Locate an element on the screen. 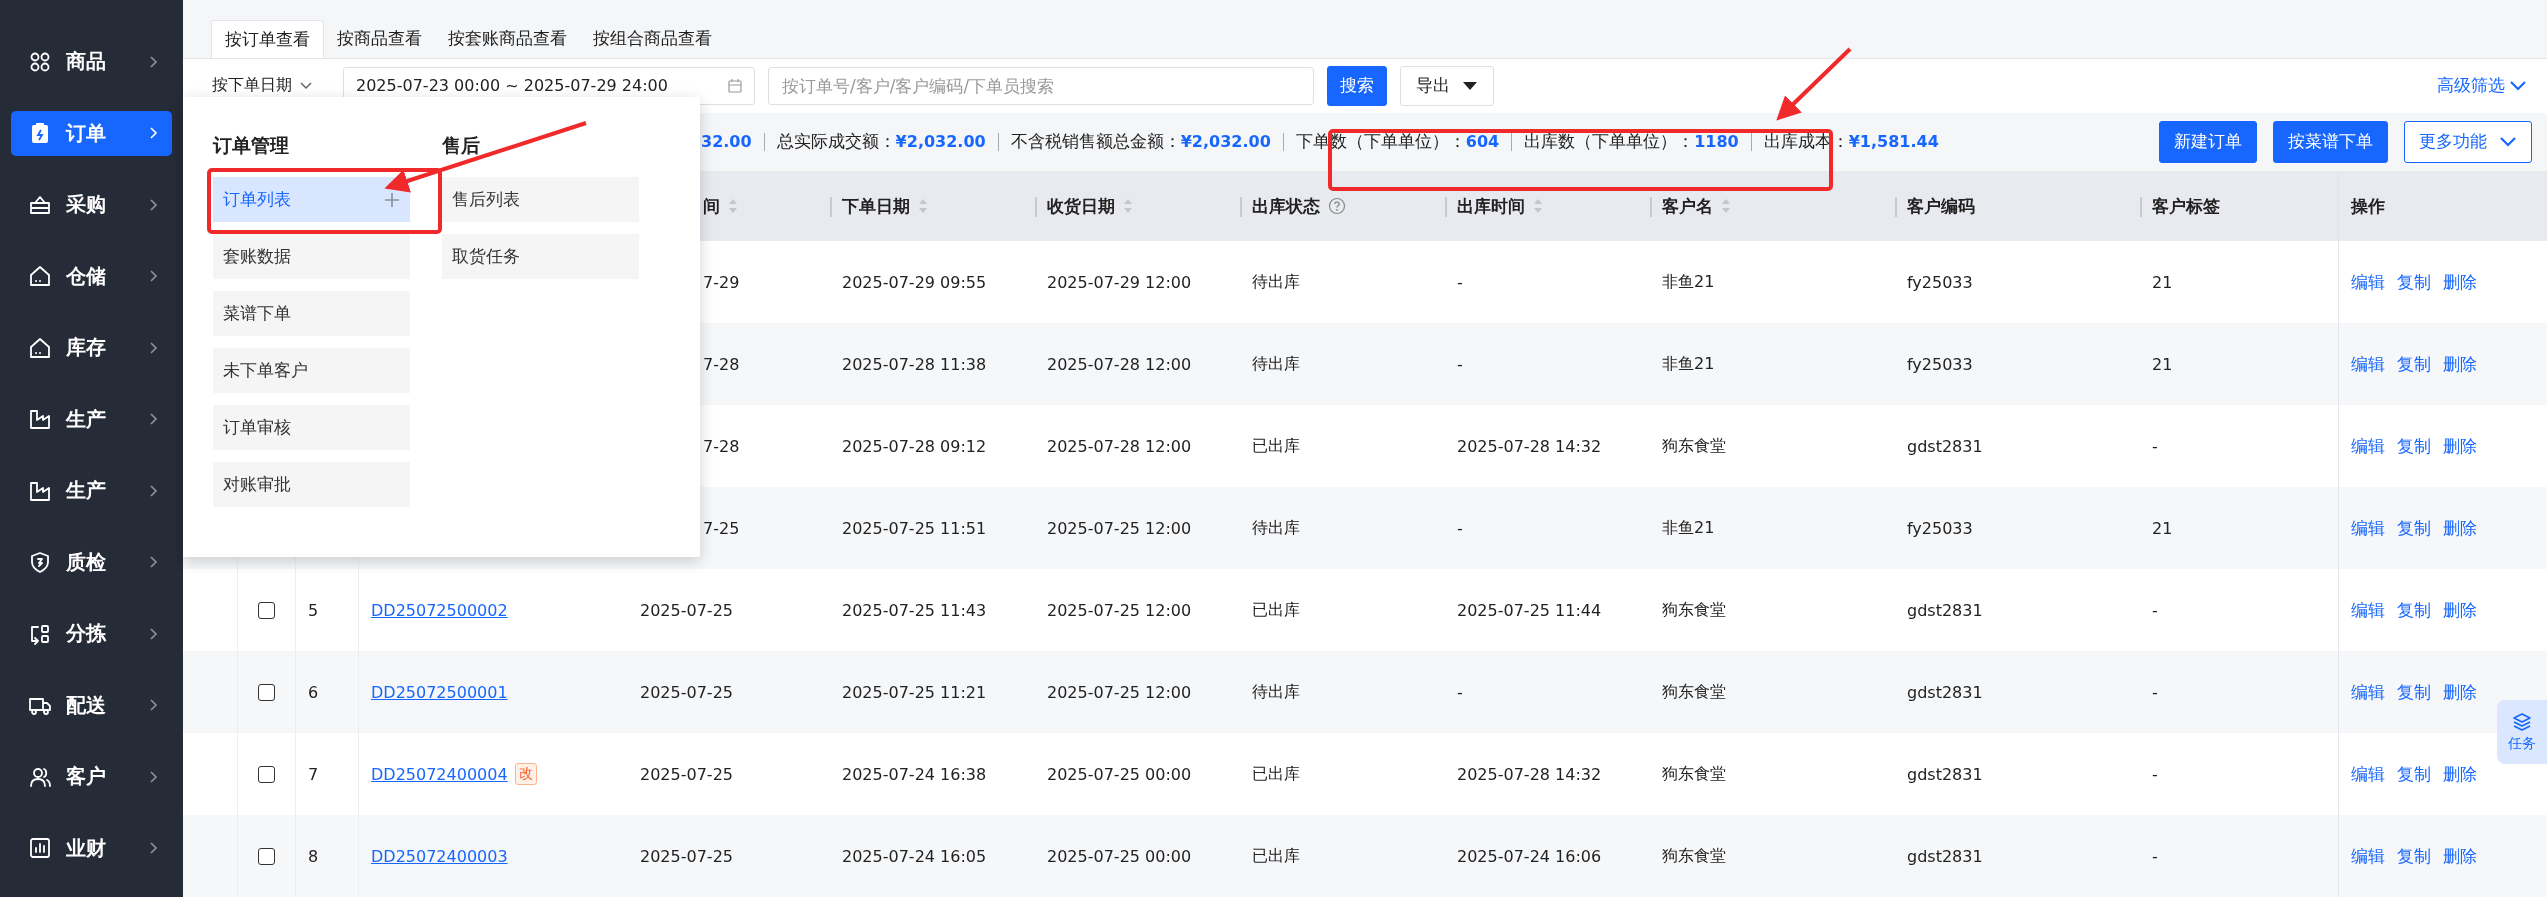 The height and width of the screenshot is (897, 2547). table-cell: 2025-07-29 12:00 is located at coordinates (1119, 282).